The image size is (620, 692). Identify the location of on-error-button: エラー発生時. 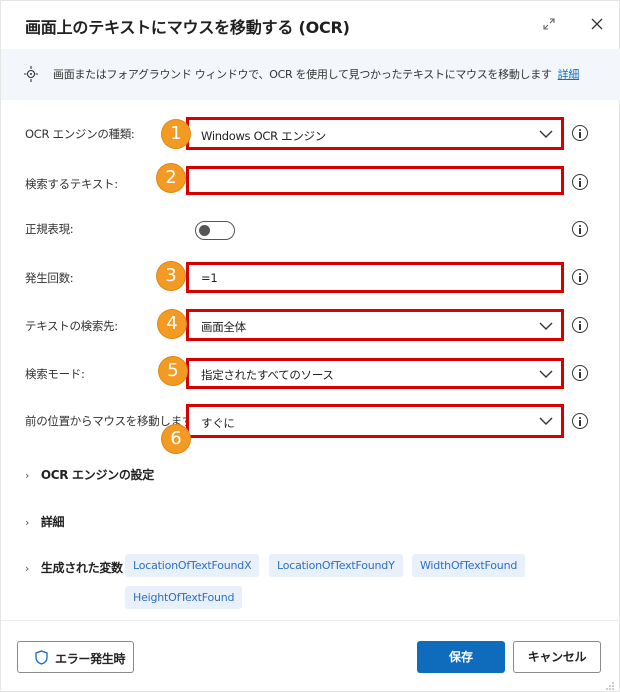
(75, 657).